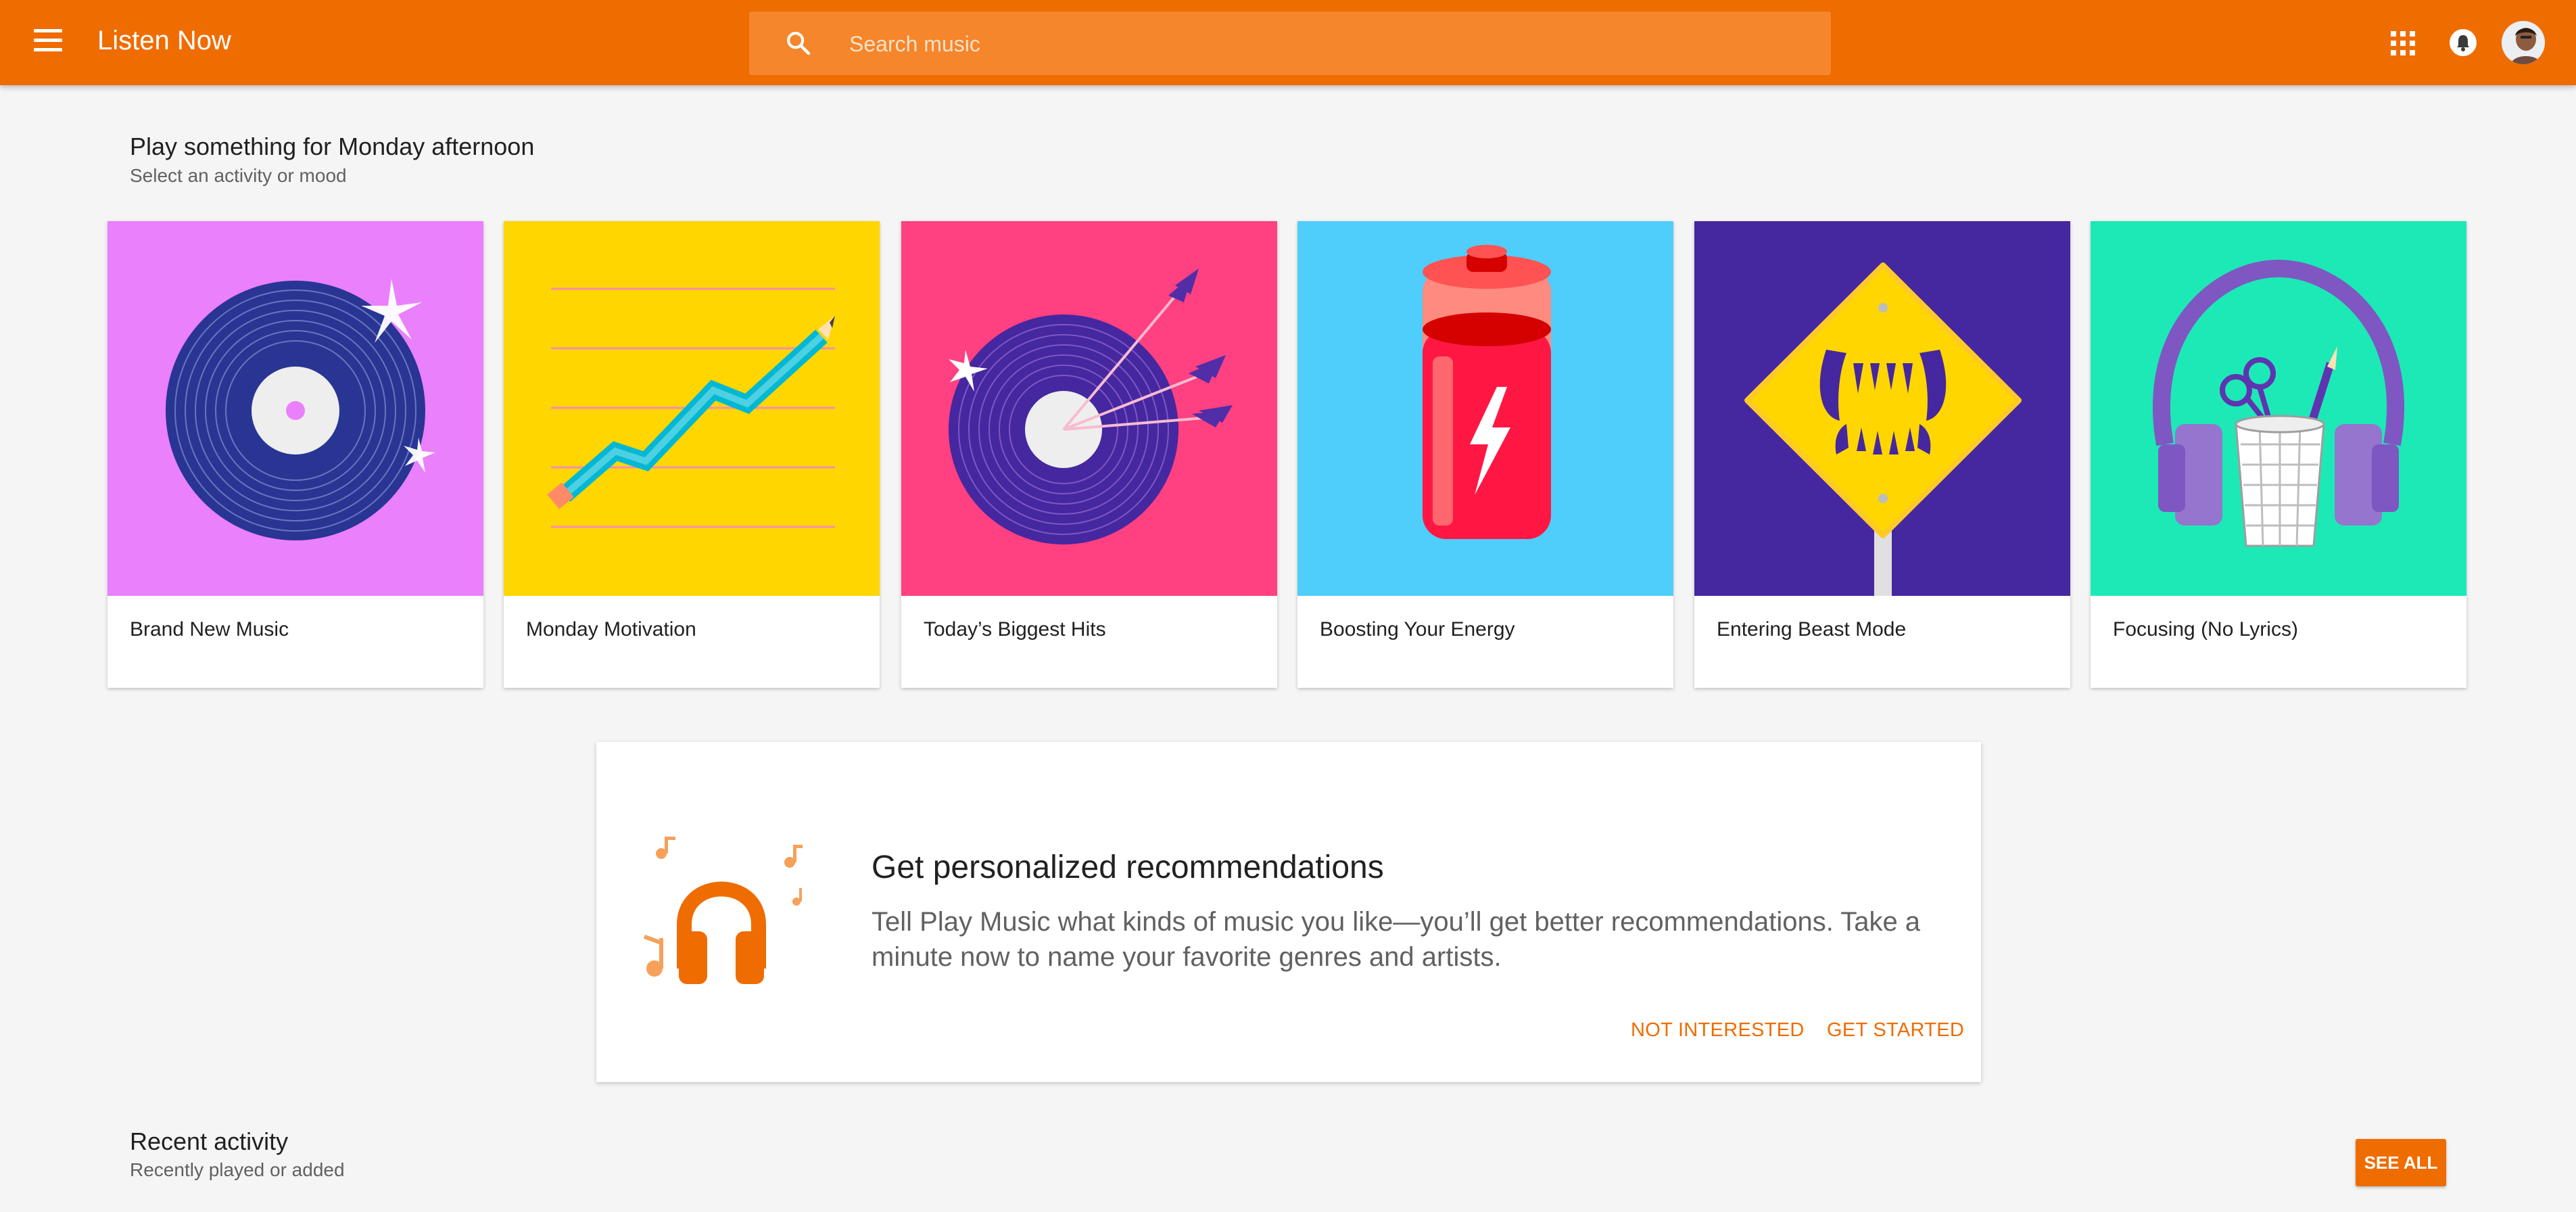  What do you see at coordinates (1322, 44) in the screenshot?
I see `search-input` at bounding box center [1322, 44].